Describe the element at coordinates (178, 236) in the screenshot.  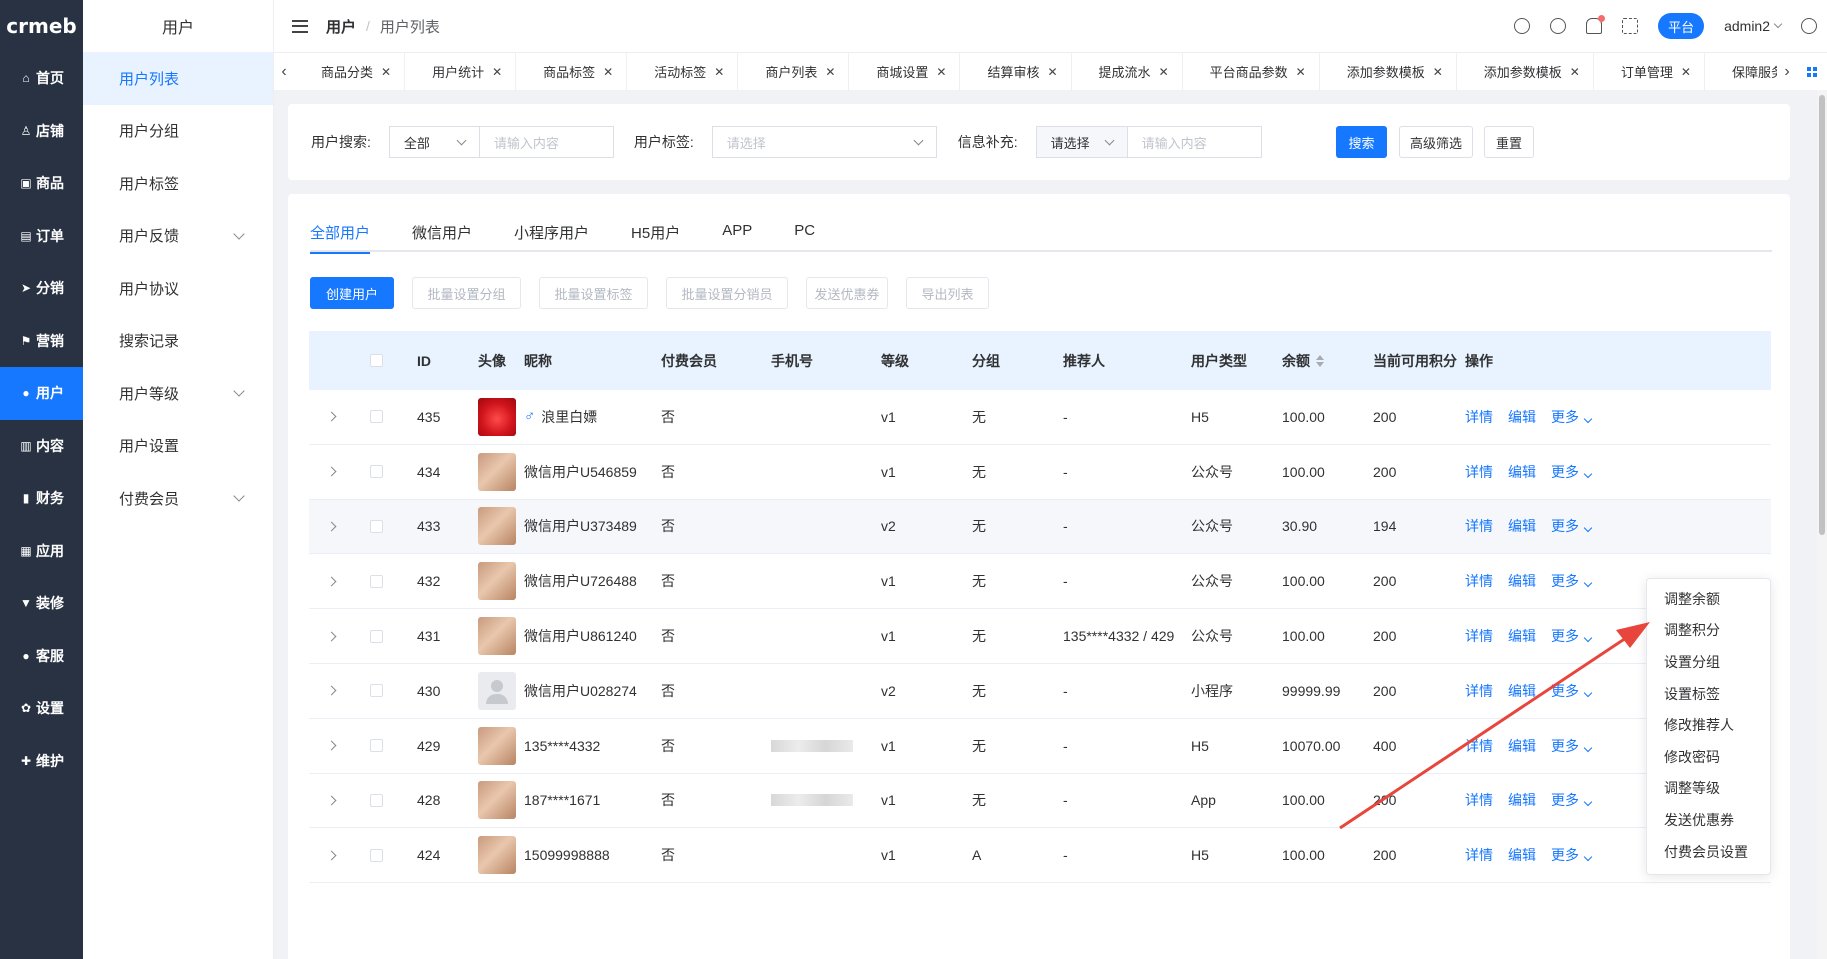
I see `sub-sidebar-item: 用户反馈` at that location.